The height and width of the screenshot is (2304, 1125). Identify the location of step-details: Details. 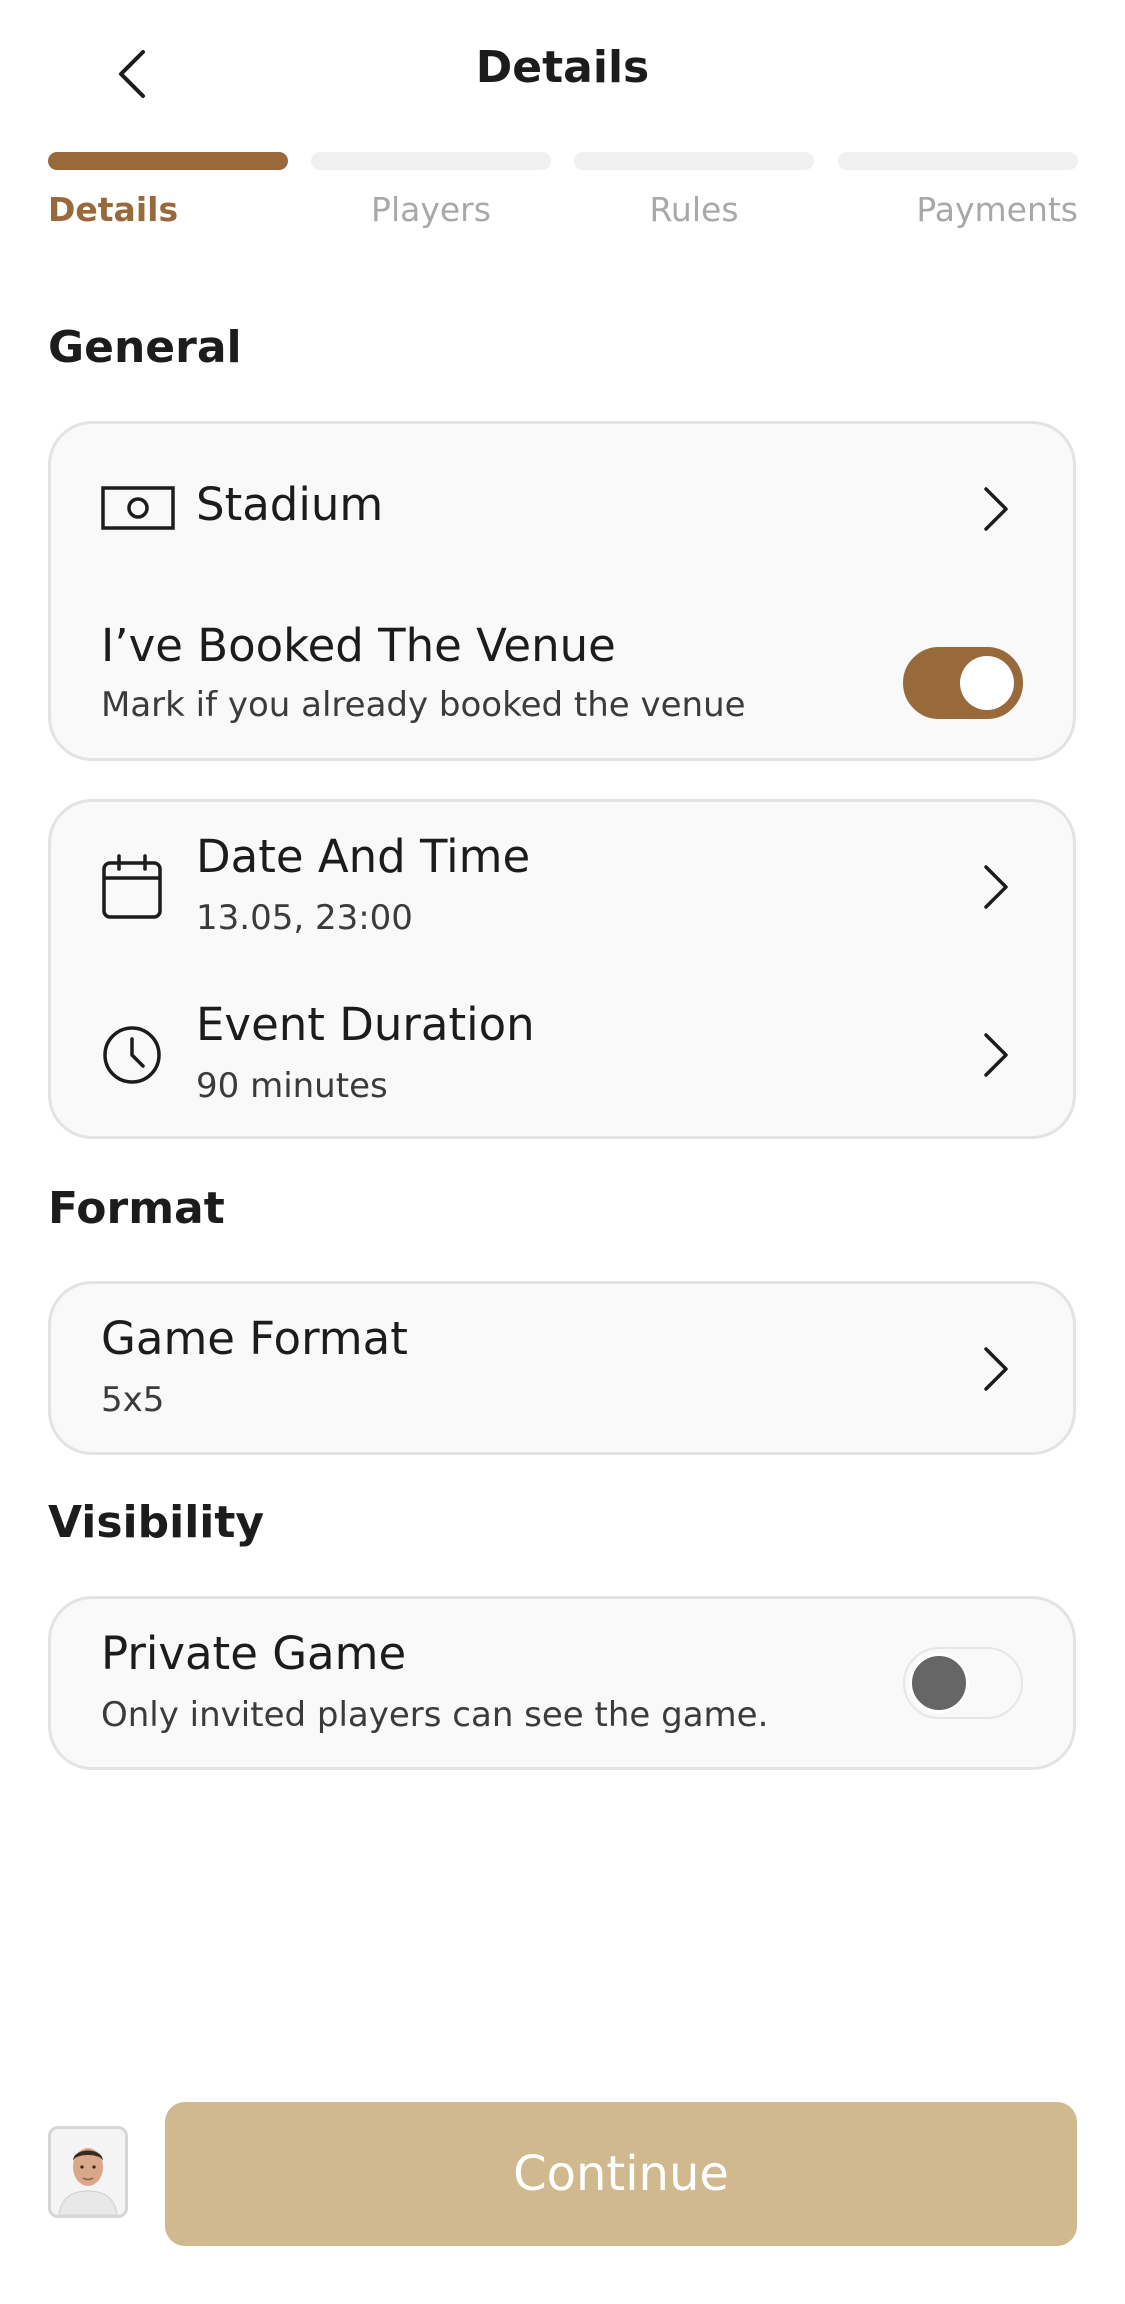
(168, 190).